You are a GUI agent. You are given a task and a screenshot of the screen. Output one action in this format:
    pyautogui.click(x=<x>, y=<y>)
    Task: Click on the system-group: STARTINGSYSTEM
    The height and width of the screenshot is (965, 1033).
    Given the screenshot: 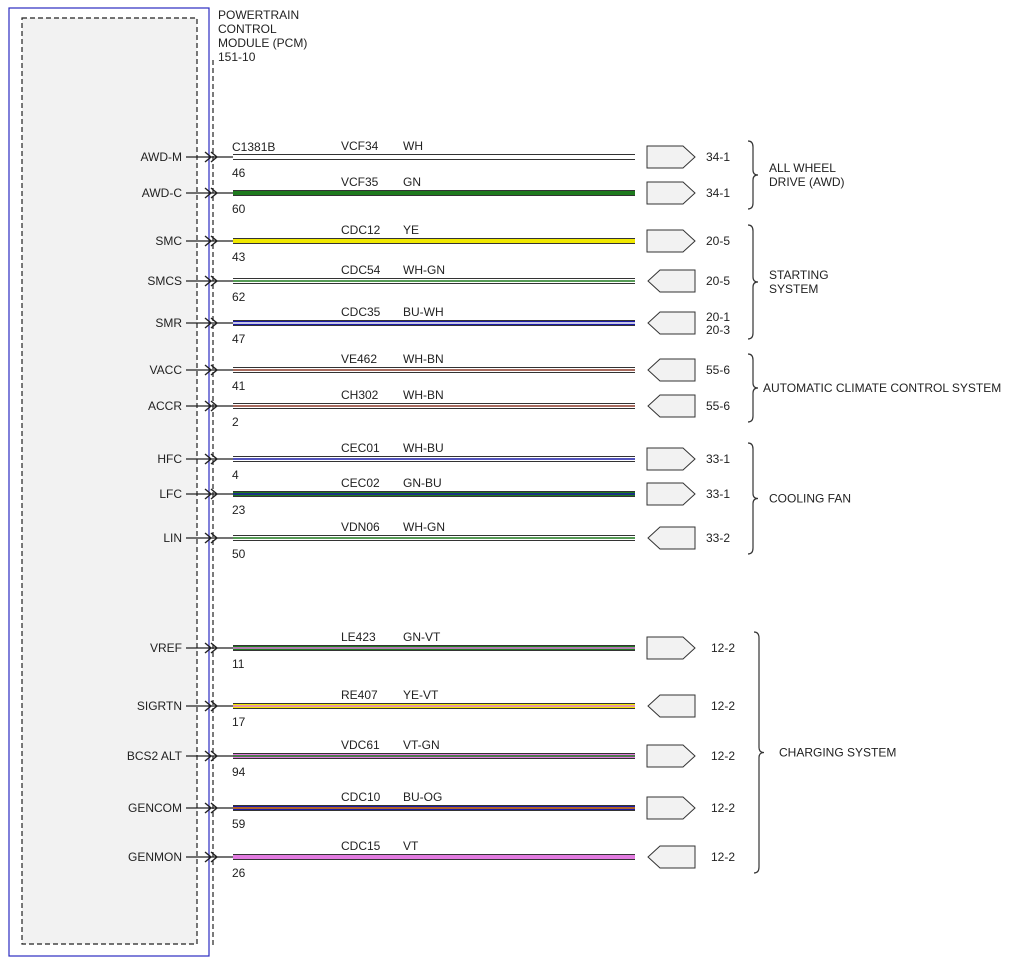 What is the action you would take?
    pyautogui.click(x=788, y=282)
    